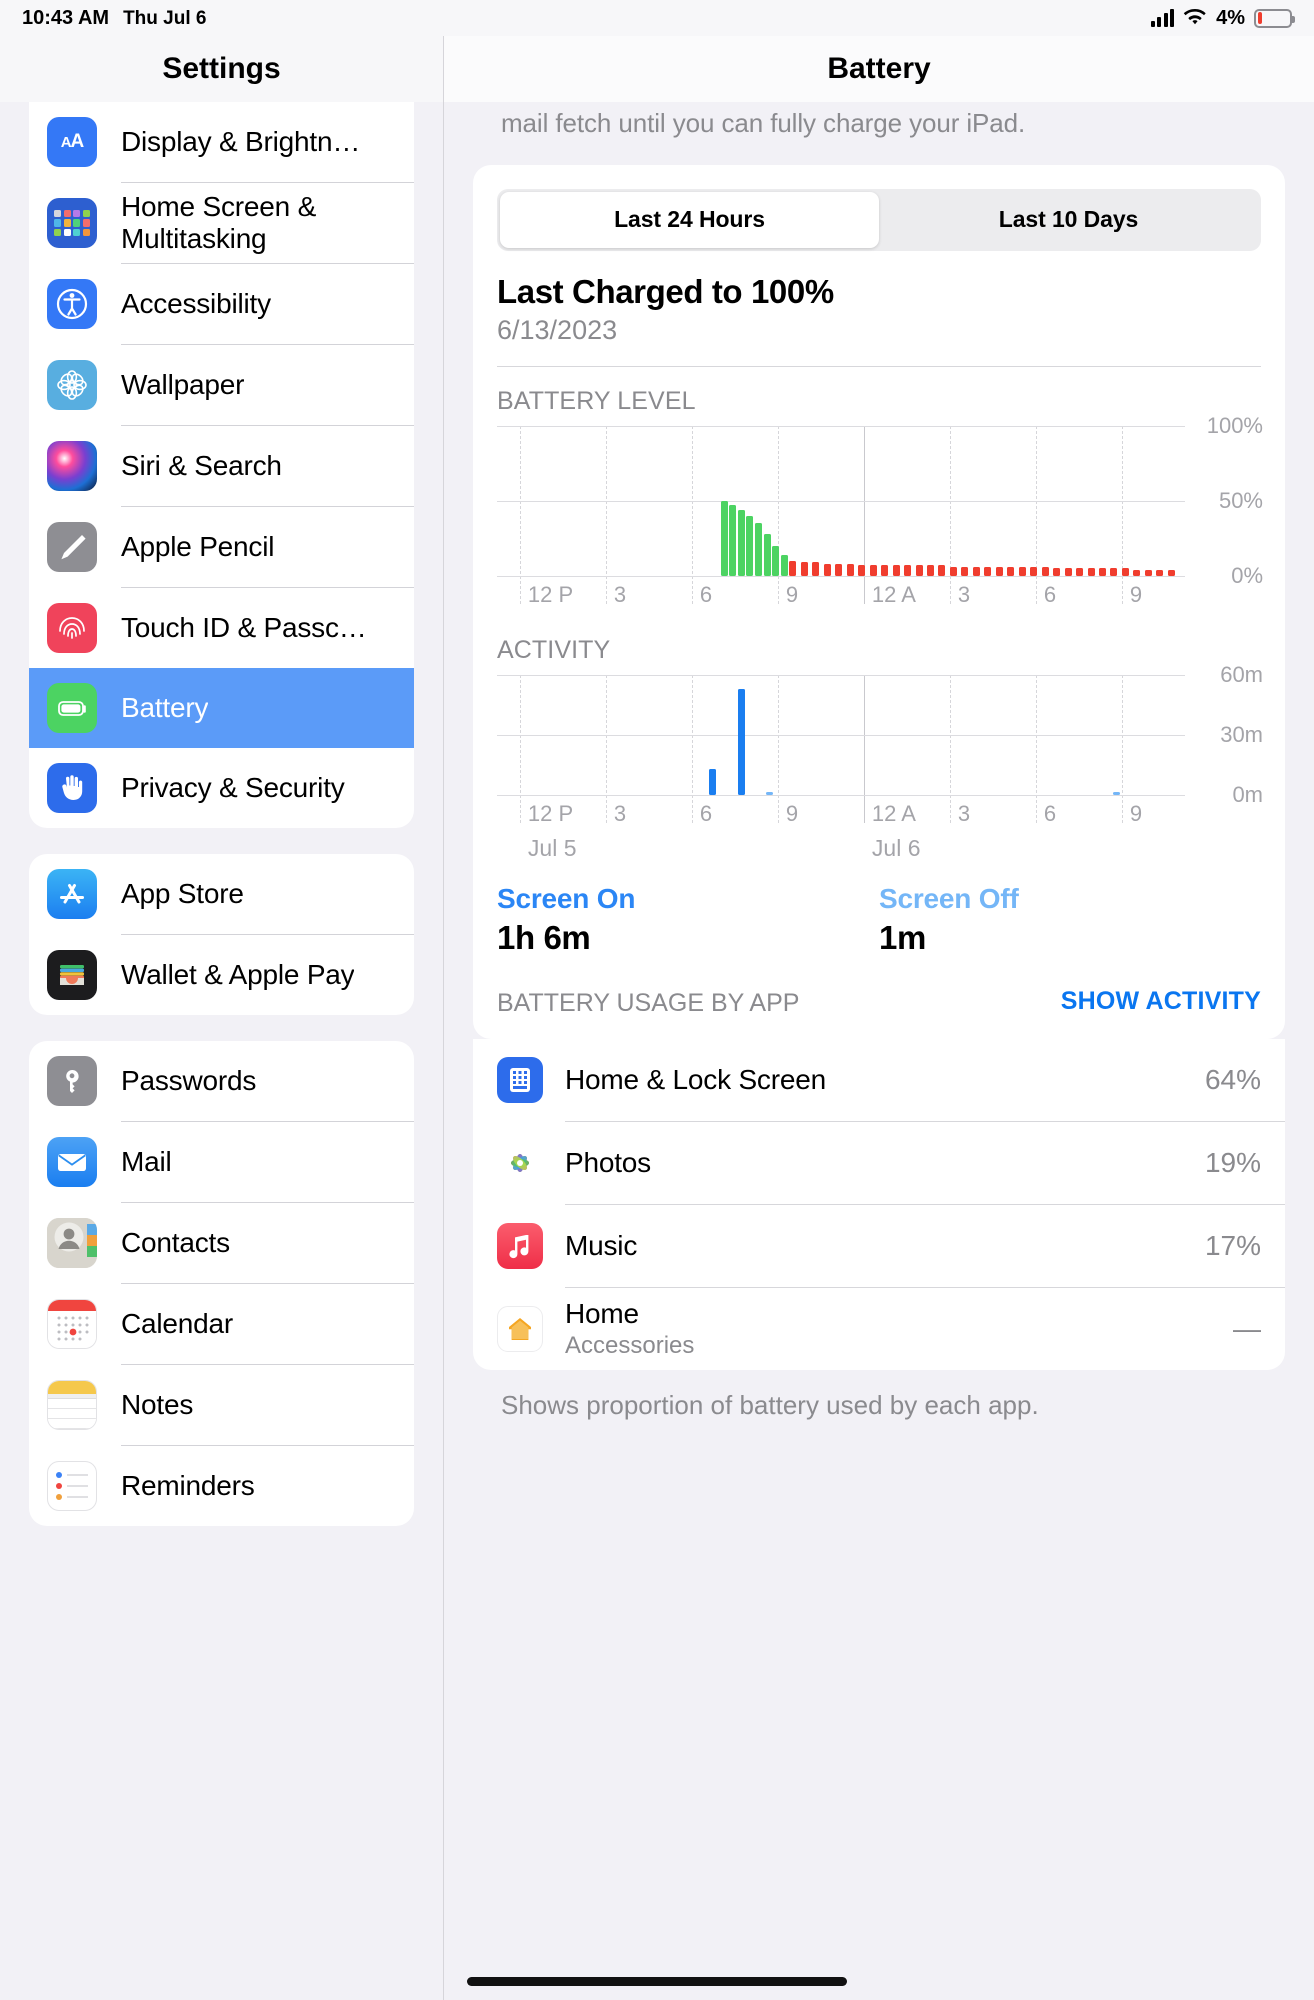  I want to click on apple-pencil-icon, so click(72, 547).